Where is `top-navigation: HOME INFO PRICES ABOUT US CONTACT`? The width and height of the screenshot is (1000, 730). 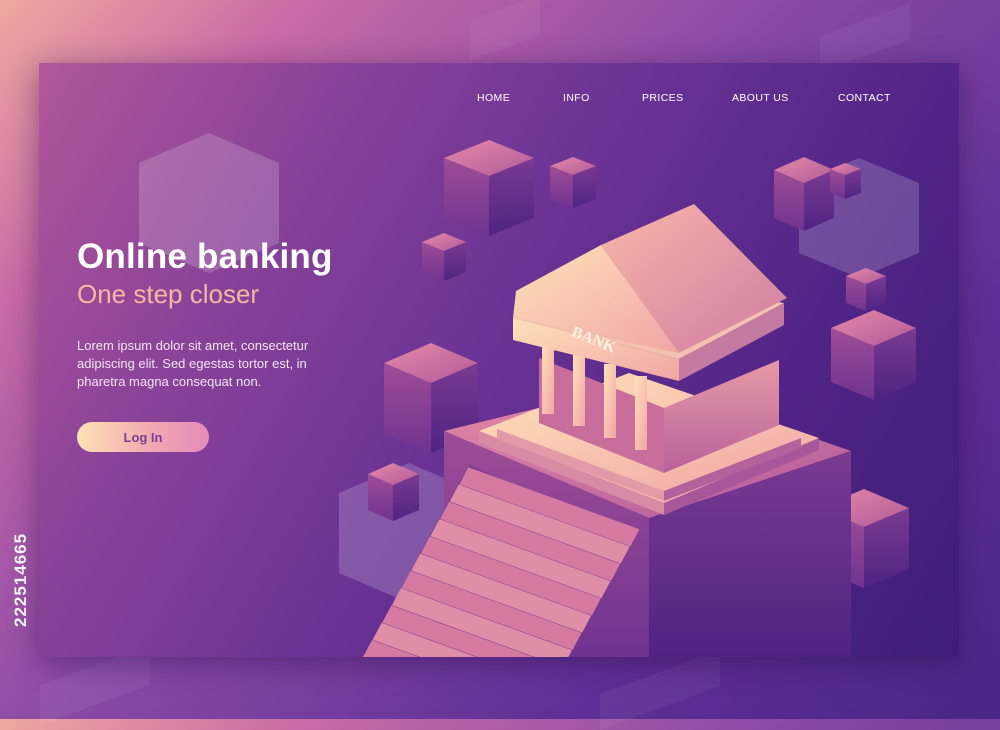
top-navigation: HOME INFO PRICES ABOUT US CONTACT is located at coordinates (499, 99).